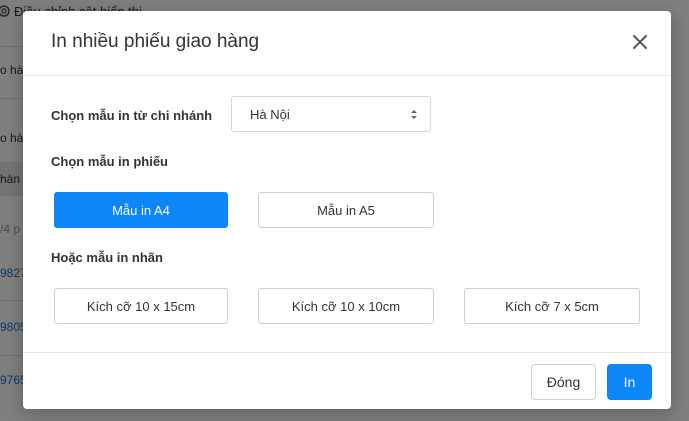 This screenshot has width=689, height=421. Describe the element at coordinates (155, 41) in the screenshot. I see `modal-title: In nhiều phiếu giao hàng` at that location.